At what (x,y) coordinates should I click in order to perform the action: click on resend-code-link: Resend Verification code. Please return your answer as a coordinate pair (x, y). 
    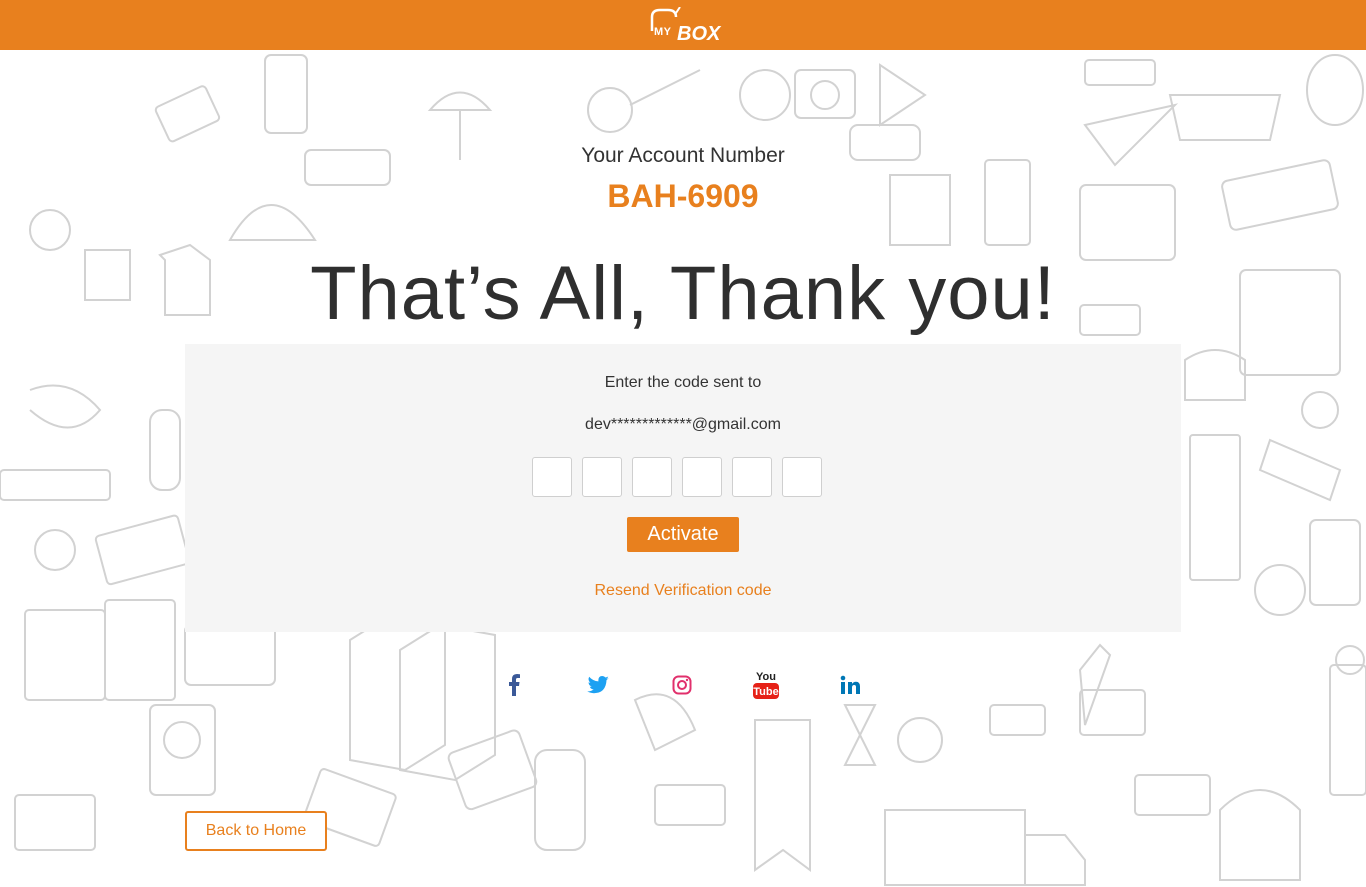
    Looking at the image, I should click on (683, 591).